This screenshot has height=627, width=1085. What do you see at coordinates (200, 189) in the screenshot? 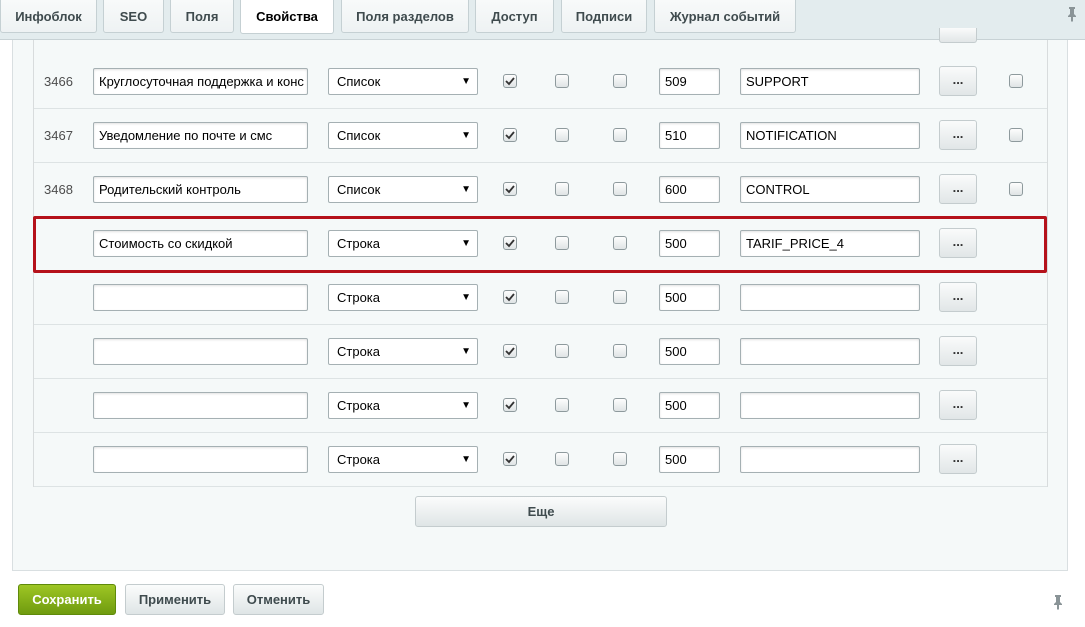
I see `property-name-input: Родительский контроль` at bounding box center [200, 189].